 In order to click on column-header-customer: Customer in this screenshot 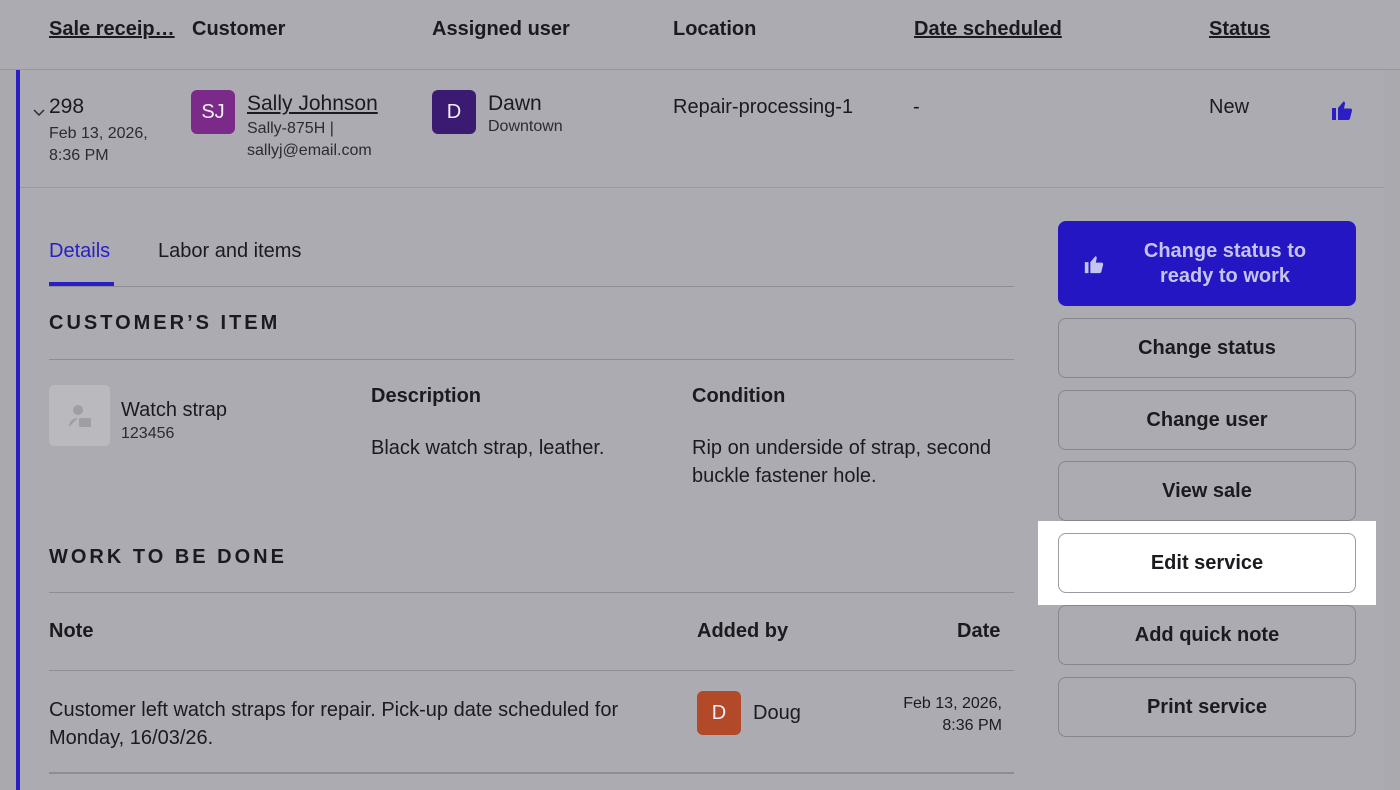, I will do `click(239, 29)`.